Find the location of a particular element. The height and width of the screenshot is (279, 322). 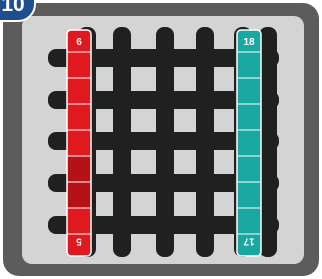

strip-red-body is located at coordinates (79, 143).